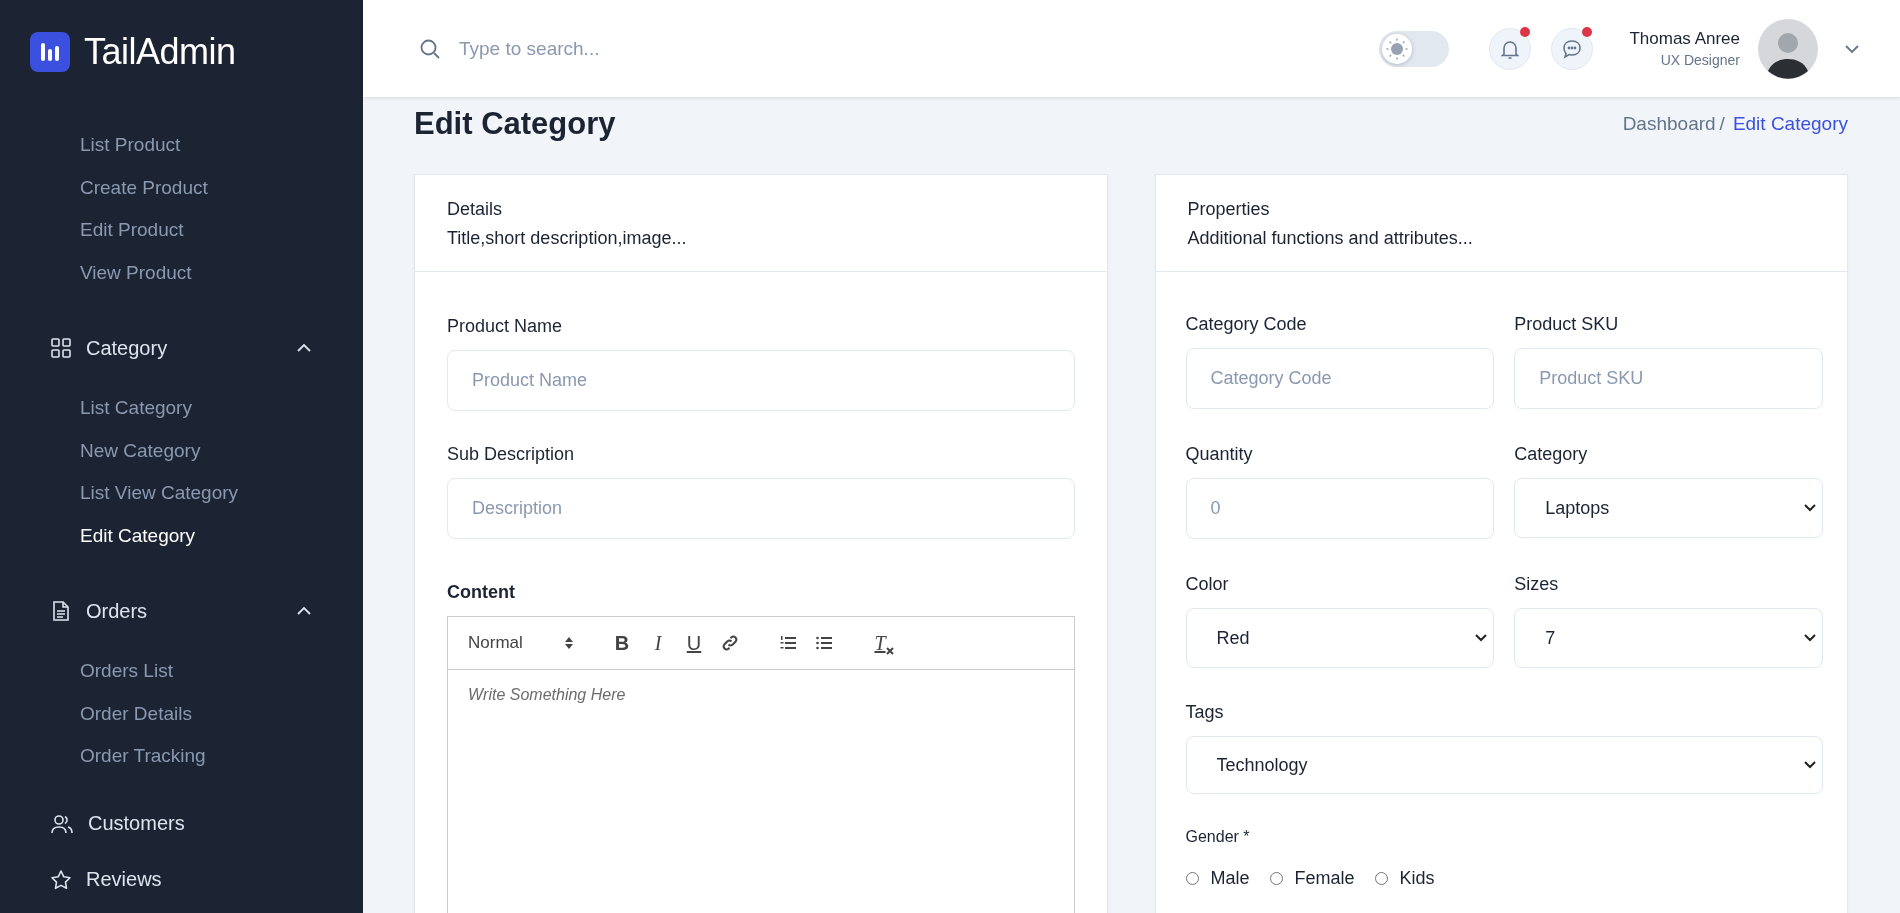  I want to click on sidebar-item: Reviews, so click(156, 879).